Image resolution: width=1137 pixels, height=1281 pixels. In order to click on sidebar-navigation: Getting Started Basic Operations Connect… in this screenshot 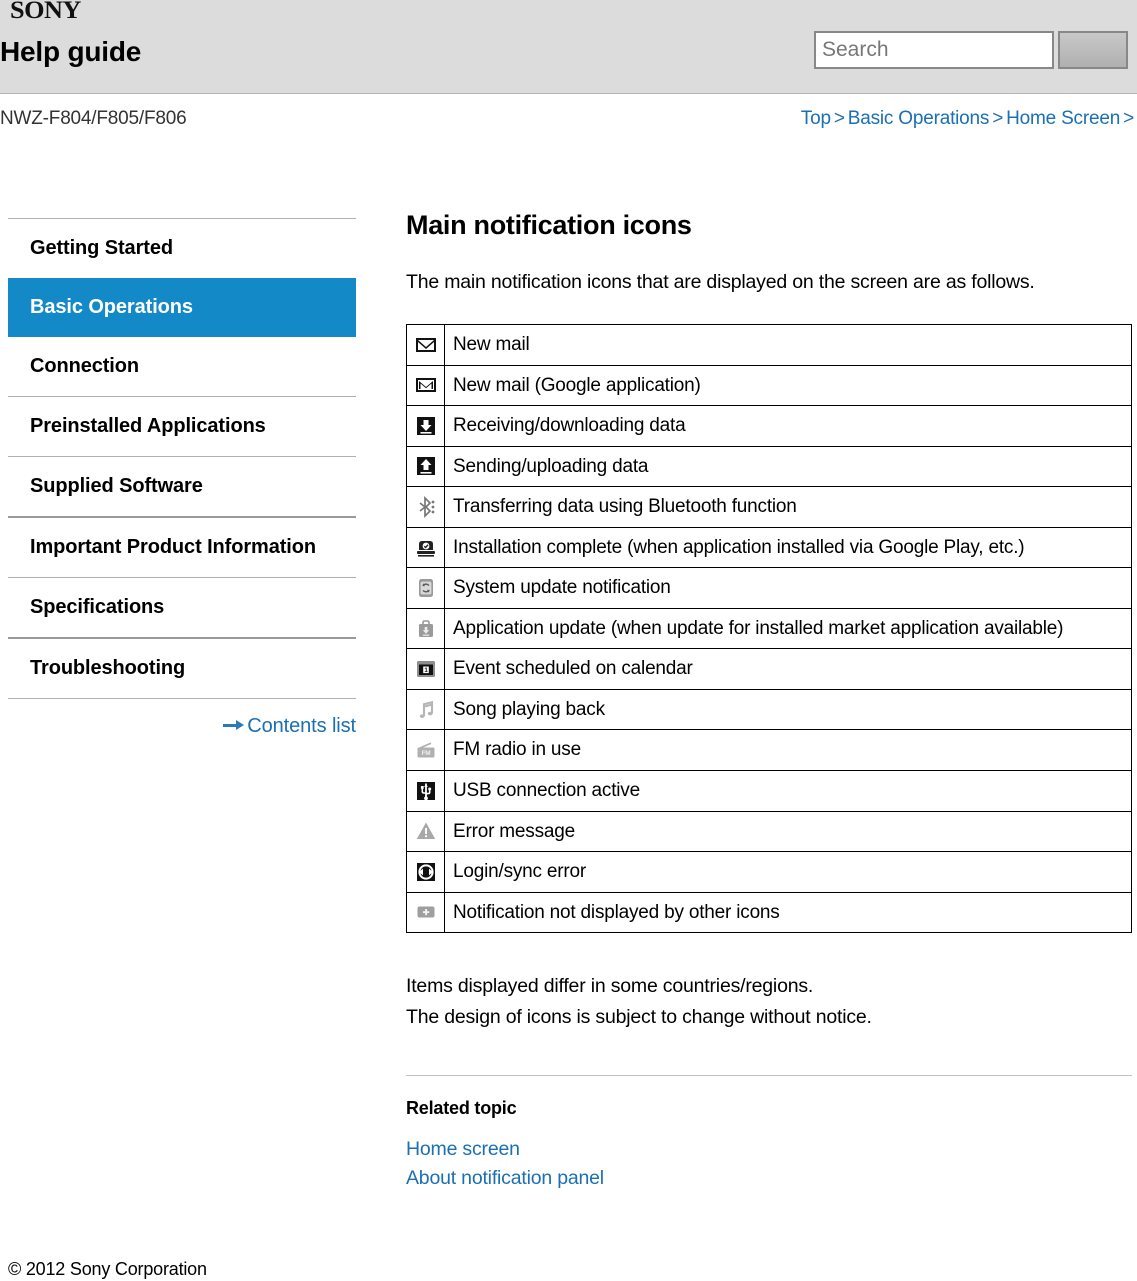, I will do `click(182, 478)`.